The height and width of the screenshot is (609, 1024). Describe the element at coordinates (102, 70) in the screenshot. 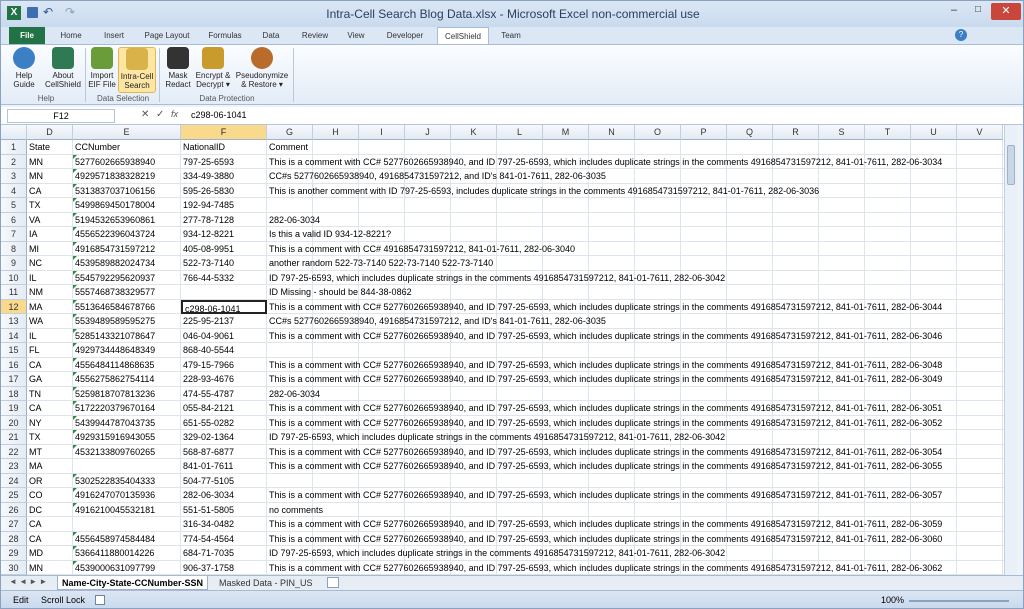

I see `import-eif-button: Import EIF File` at that location.